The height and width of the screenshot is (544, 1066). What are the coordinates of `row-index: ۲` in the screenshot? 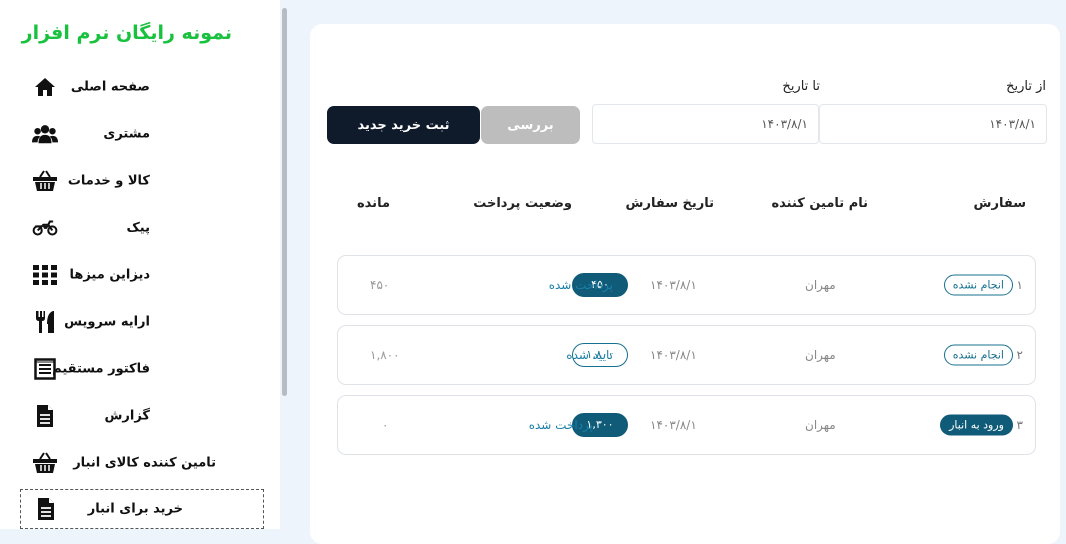 It's located at (1019, 355).